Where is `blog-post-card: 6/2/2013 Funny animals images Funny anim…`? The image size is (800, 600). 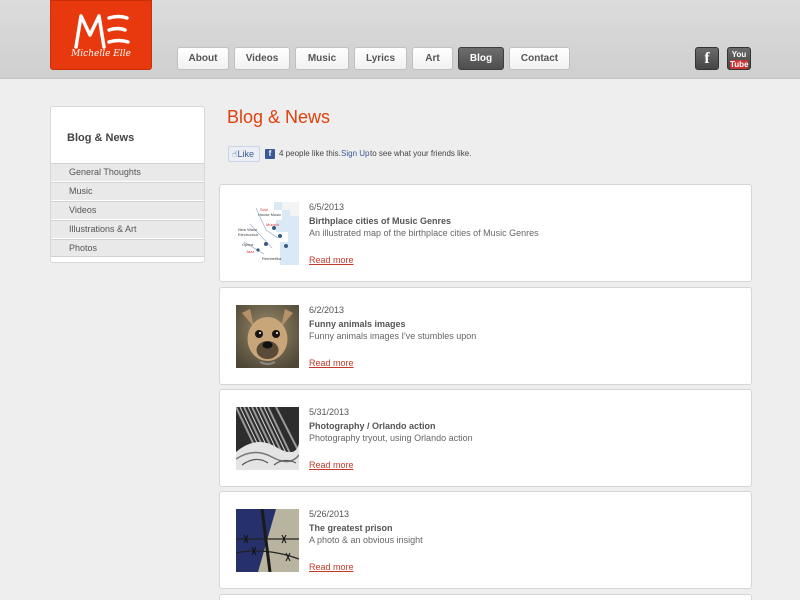 blog-post-card: 6/2/2013 Funny animals images Funny anim… is located at coordinates (485, 336).